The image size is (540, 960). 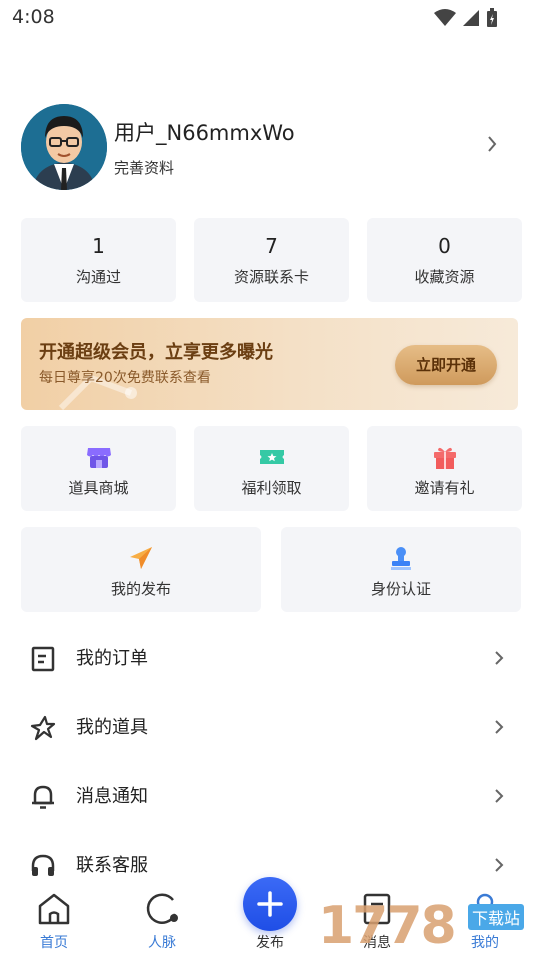 I want to click on status-icons, so click(x=466, y=18).